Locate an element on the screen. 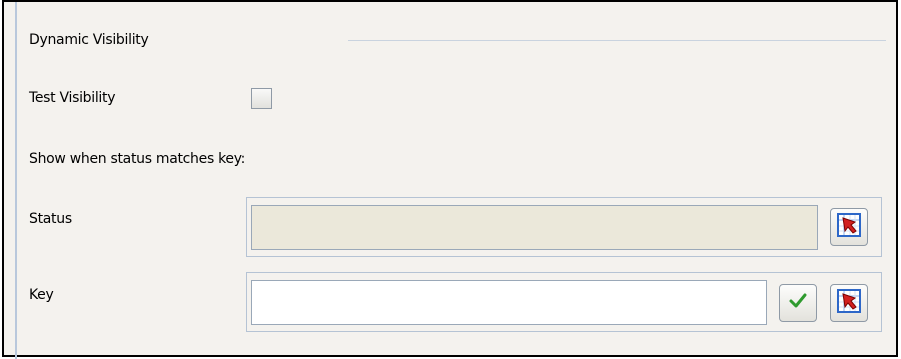 The width and height of the screenshot is (901, 359). instruction-text: Show when status matches key: is located at coordinates (137, 159).